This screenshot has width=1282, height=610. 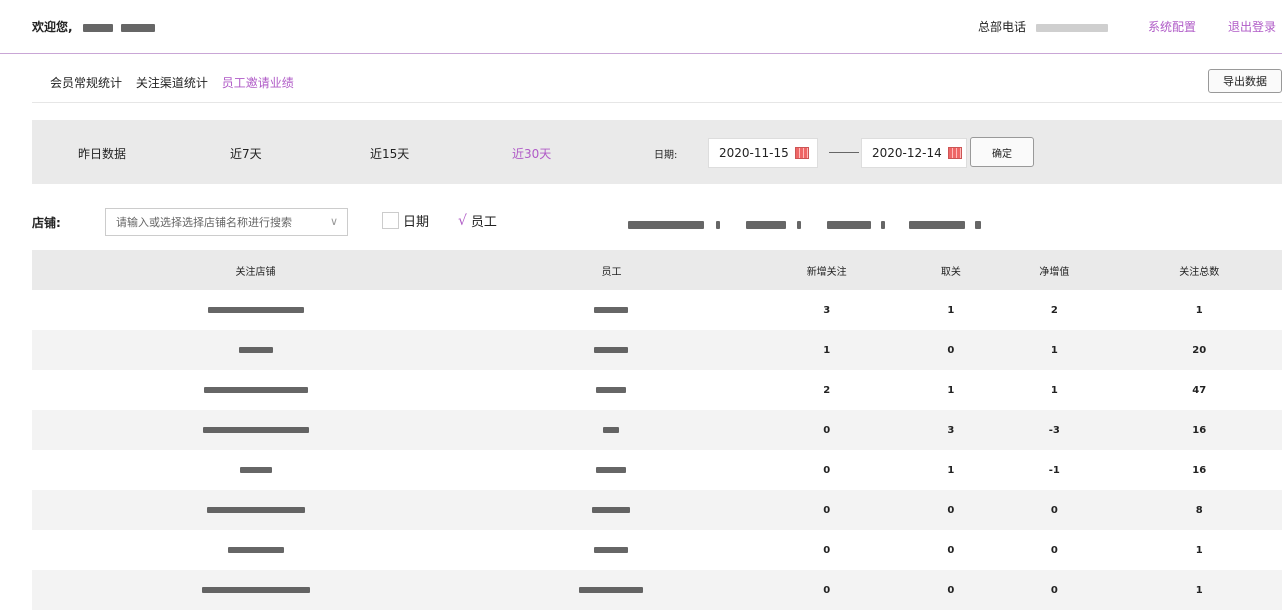 I want to click on end-date-value: 2020-12-14, so click(x=907, y=153).